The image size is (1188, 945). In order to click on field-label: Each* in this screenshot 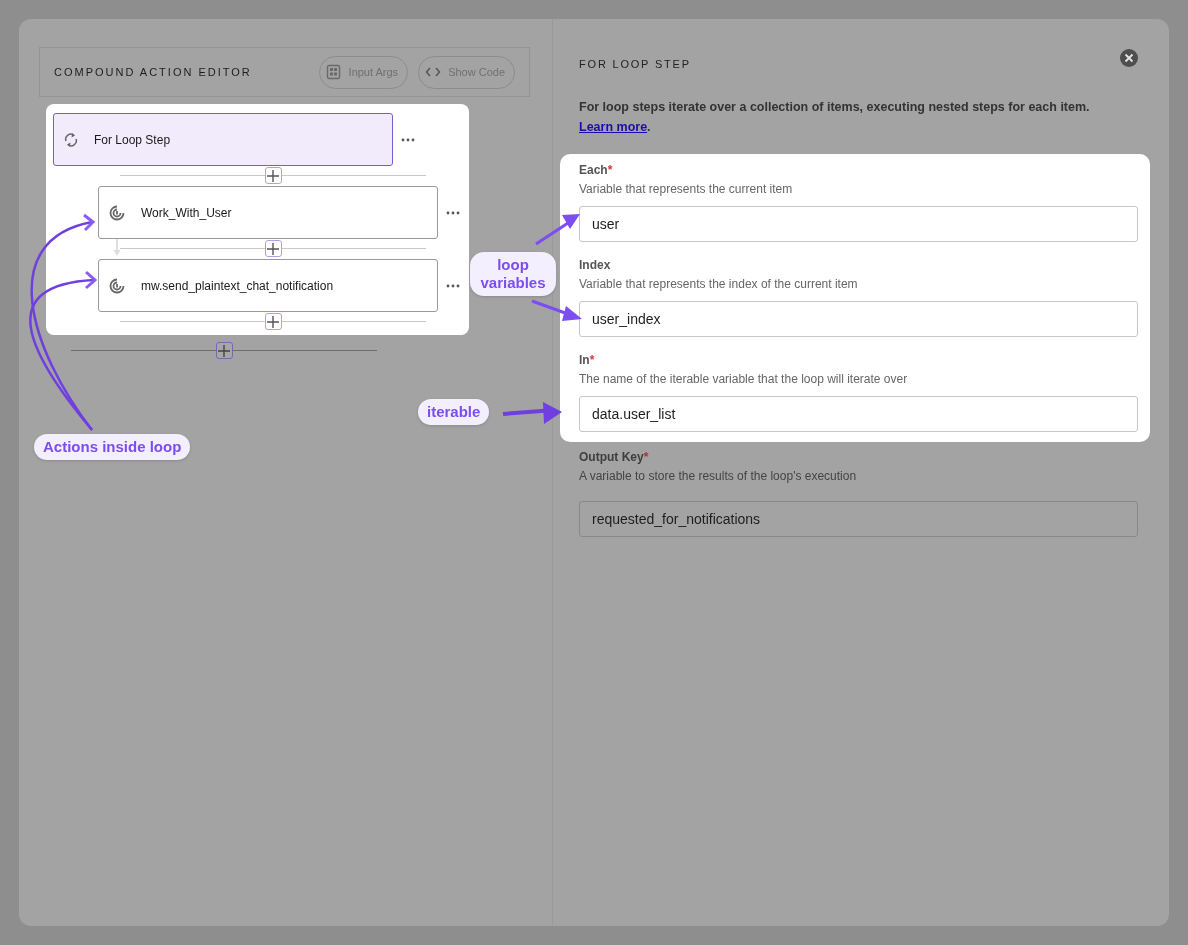, I will do `click(596, 170)`.